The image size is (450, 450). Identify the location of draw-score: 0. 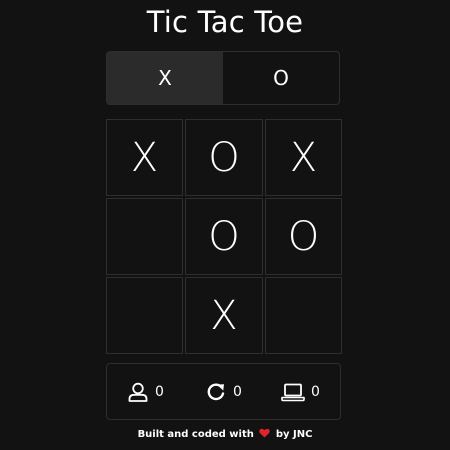
(223, 392).